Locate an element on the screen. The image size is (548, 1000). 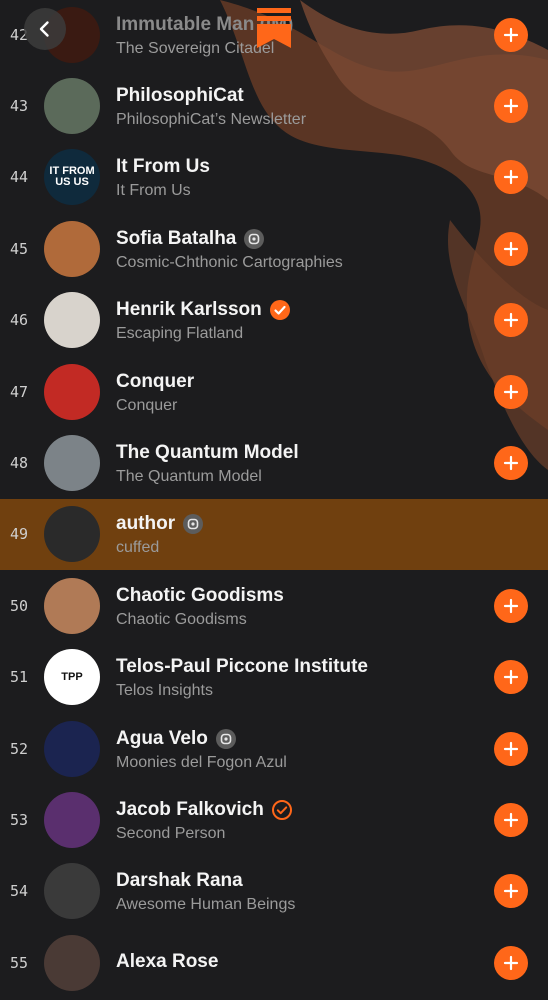
publication-name: Chaotic Goodisms is located at coordinates (181, 619).